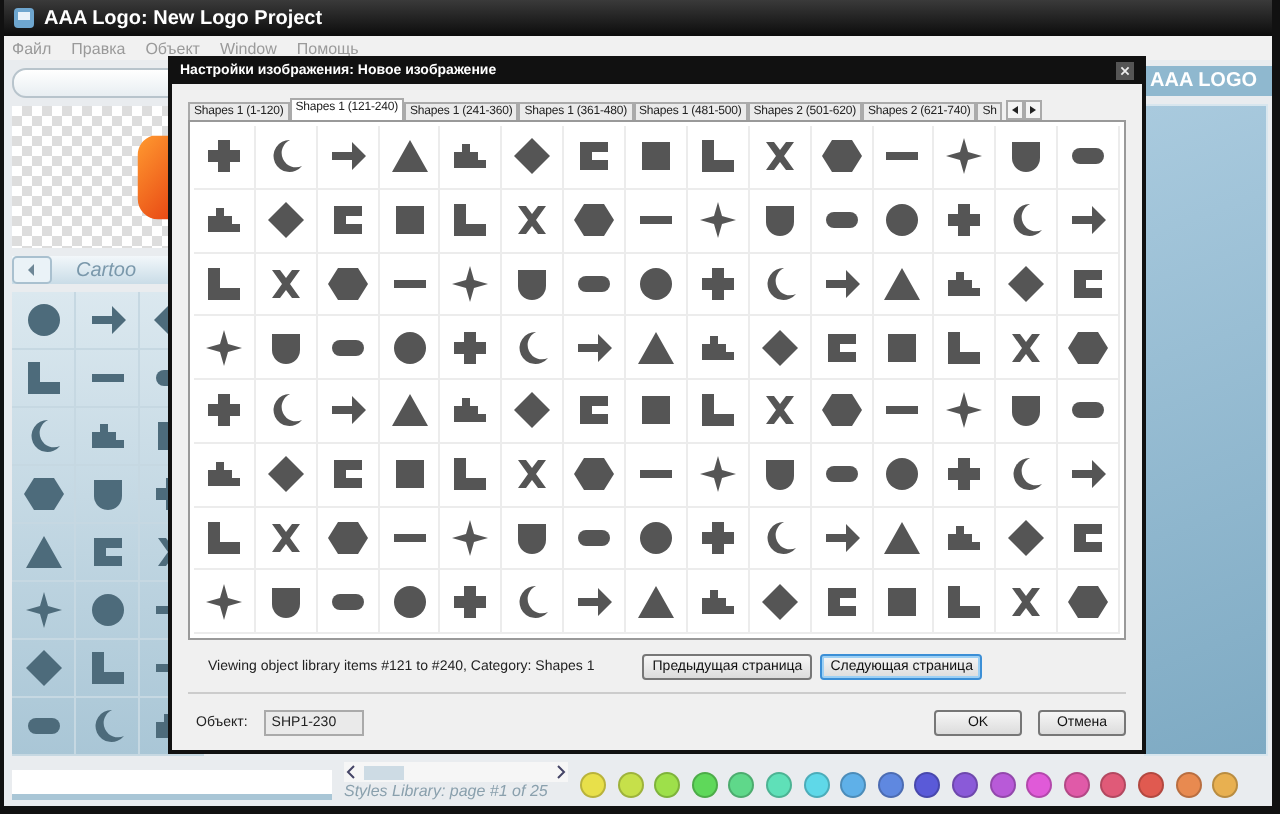 The height and width of the screenshot is (814, 1280). What do you see at coordinates (447, 791) in the screenshot?
I see `library-caption: Styles Library: page #1 of 25` at bounding box center [447, 791].